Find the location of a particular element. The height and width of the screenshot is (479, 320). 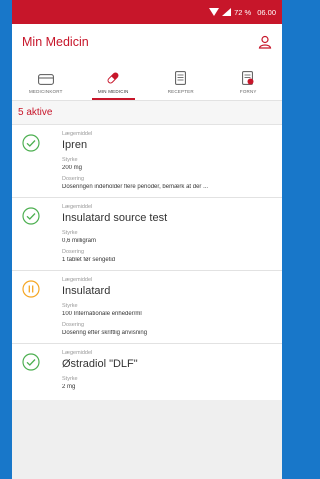

drug-name: Insulatard is located at coordinates (86, 291).